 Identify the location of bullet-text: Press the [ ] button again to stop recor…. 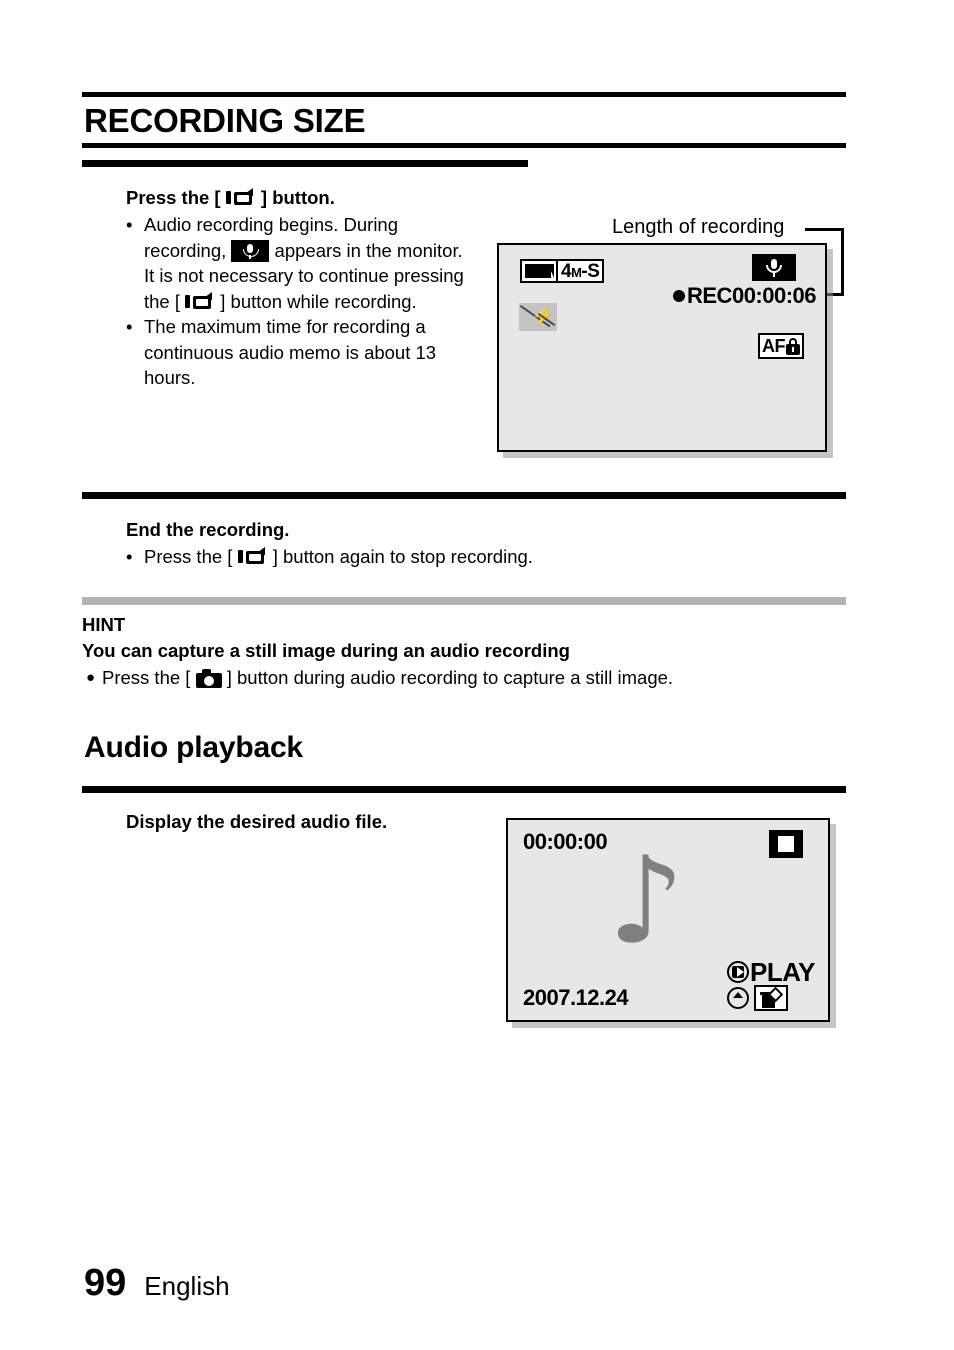
(485, 557).